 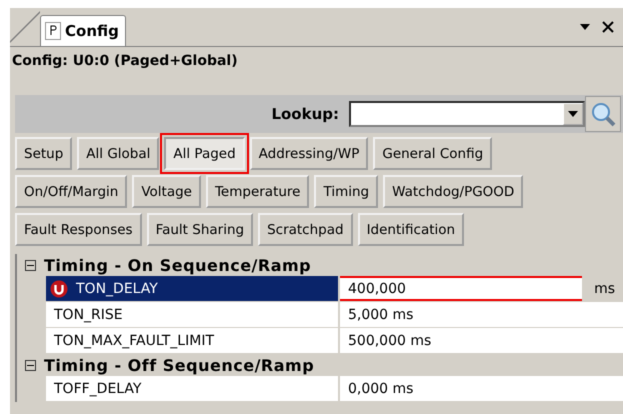 I want to click on category-button: Watchdog/PGOOD, so click(x=453, y=191).